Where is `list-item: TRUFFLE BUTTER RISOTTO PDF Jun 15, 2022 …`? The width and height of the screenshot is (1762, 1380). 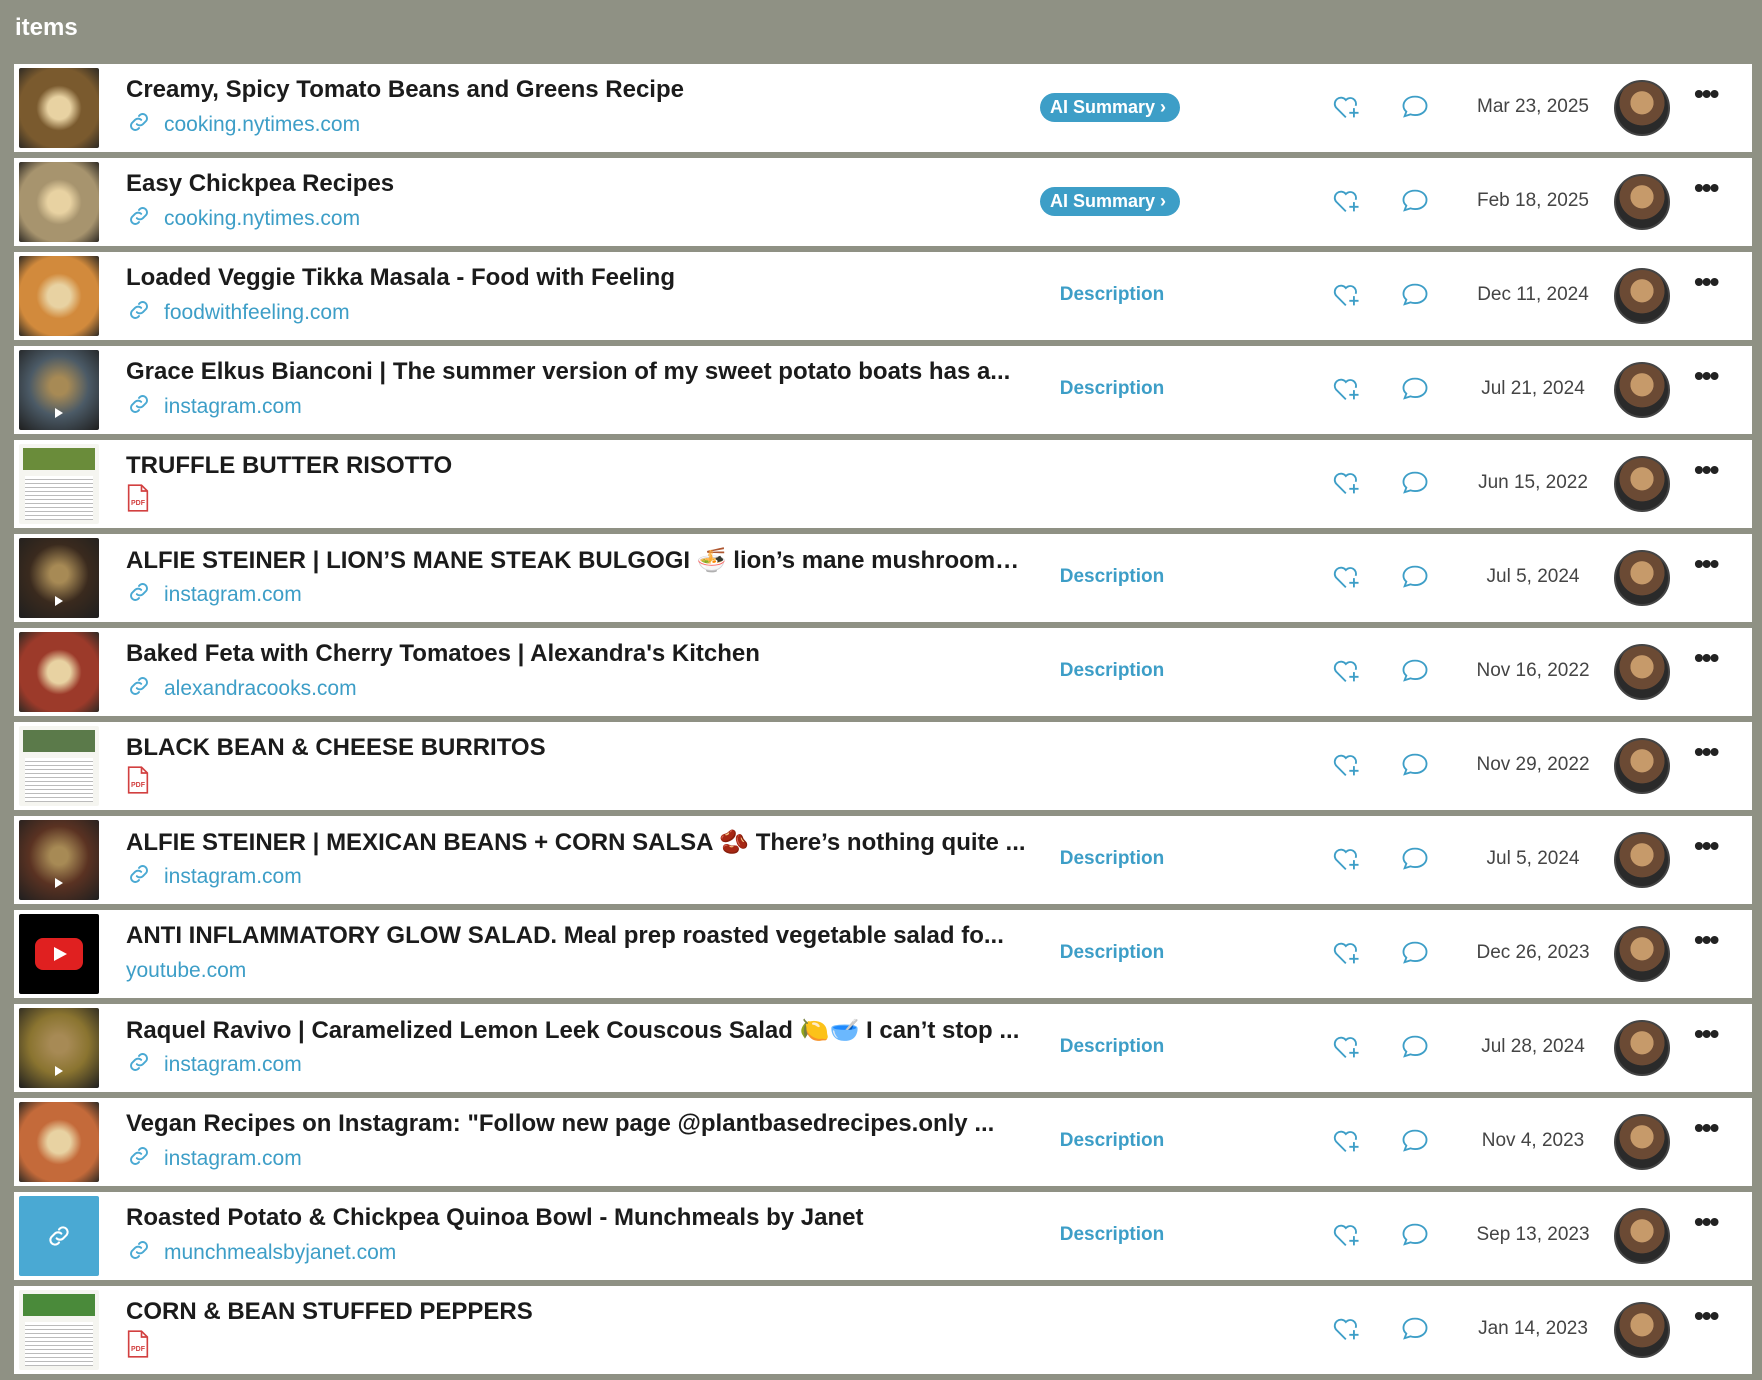 list-item: TRUFFLE BUTTER RISOTTO PDF Jun 15, 2022 … is located at coordinates (883, 484).